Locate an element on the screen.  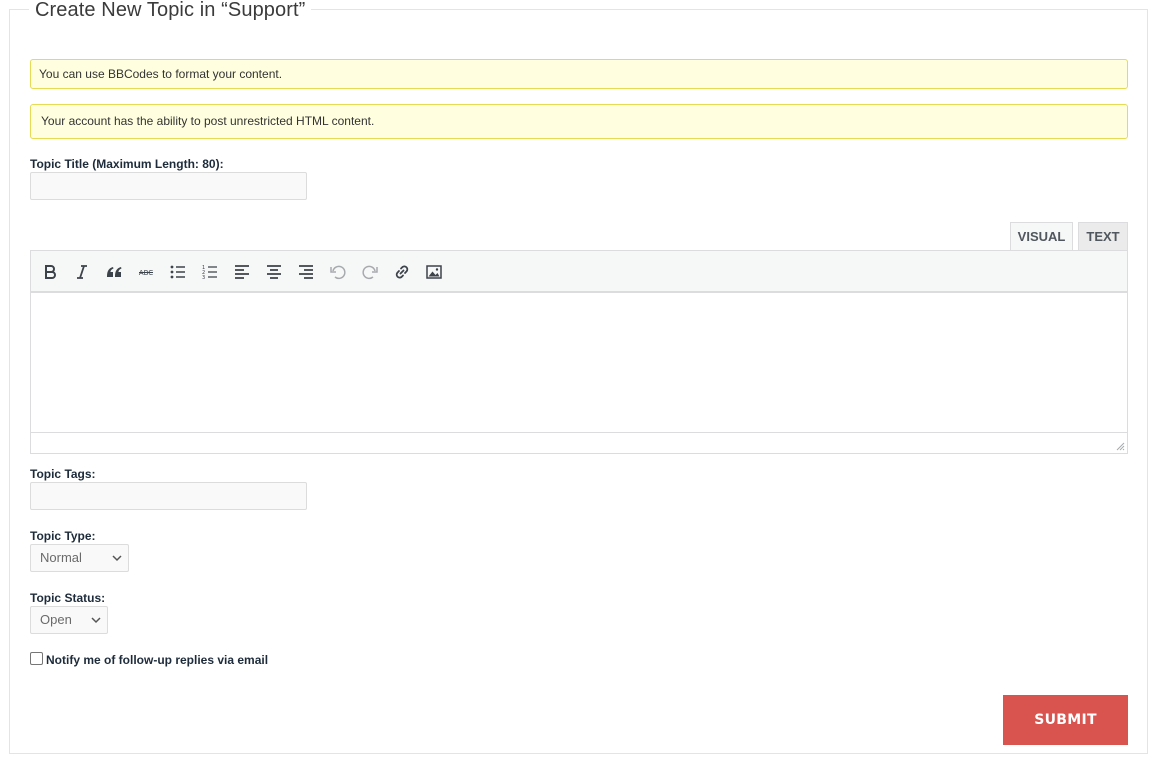
svg-text: 3 is located at coordinates (203, 278).